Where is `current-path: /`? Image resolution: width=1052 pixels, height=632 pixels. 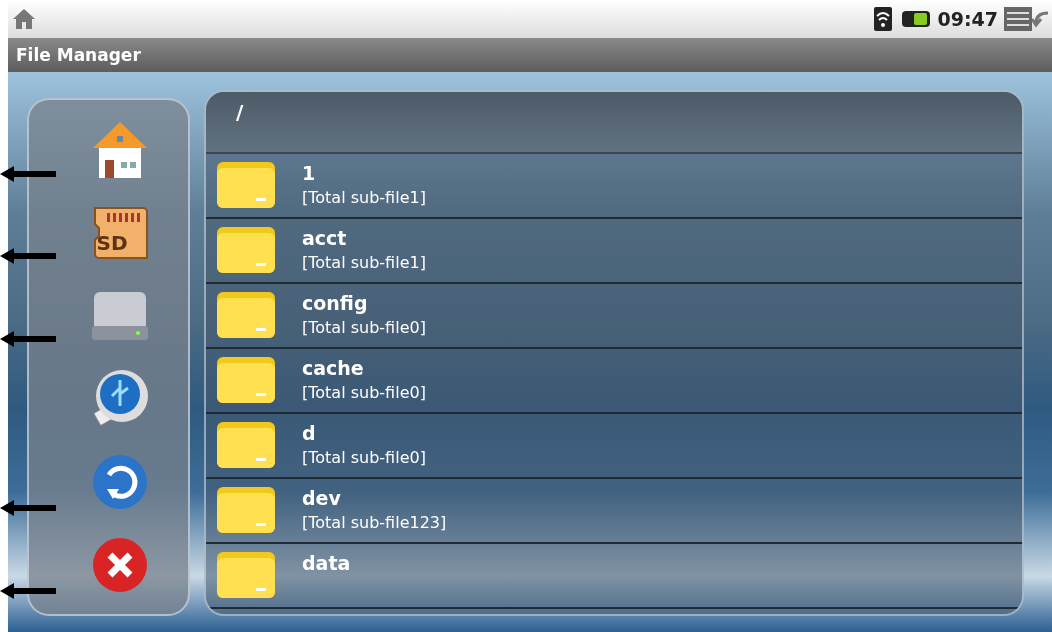 current-path: / is located at coordinates (240, 112).